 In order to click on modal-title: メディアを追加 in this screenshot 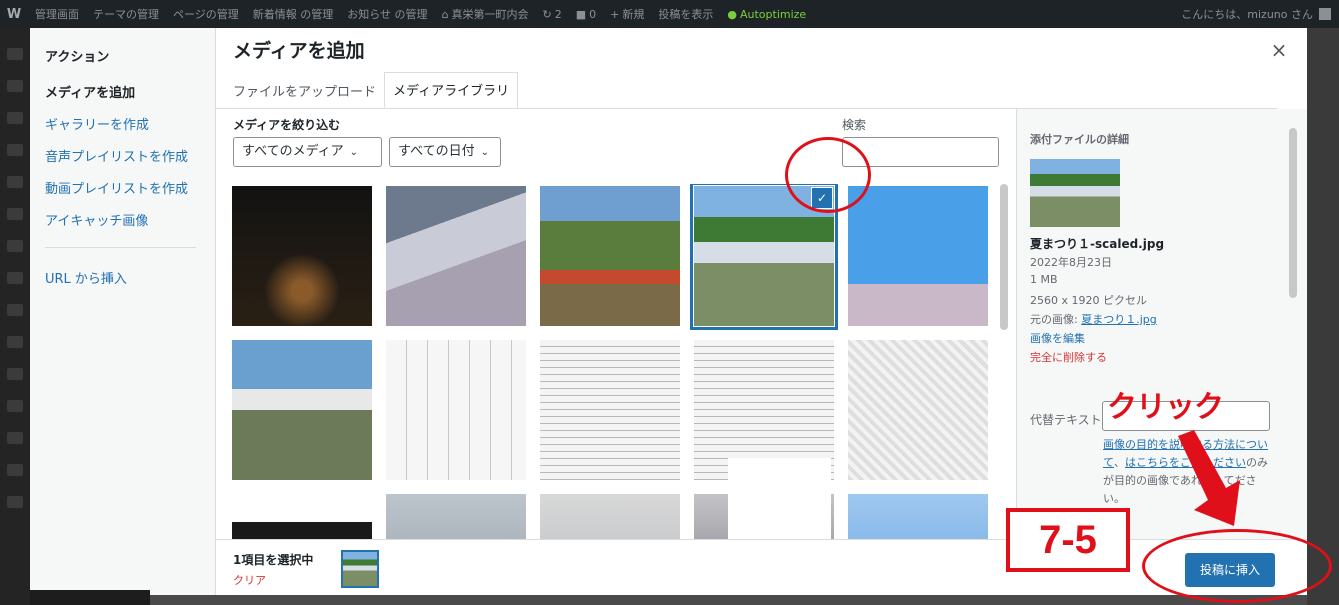, I will do `click(299, 51)`.